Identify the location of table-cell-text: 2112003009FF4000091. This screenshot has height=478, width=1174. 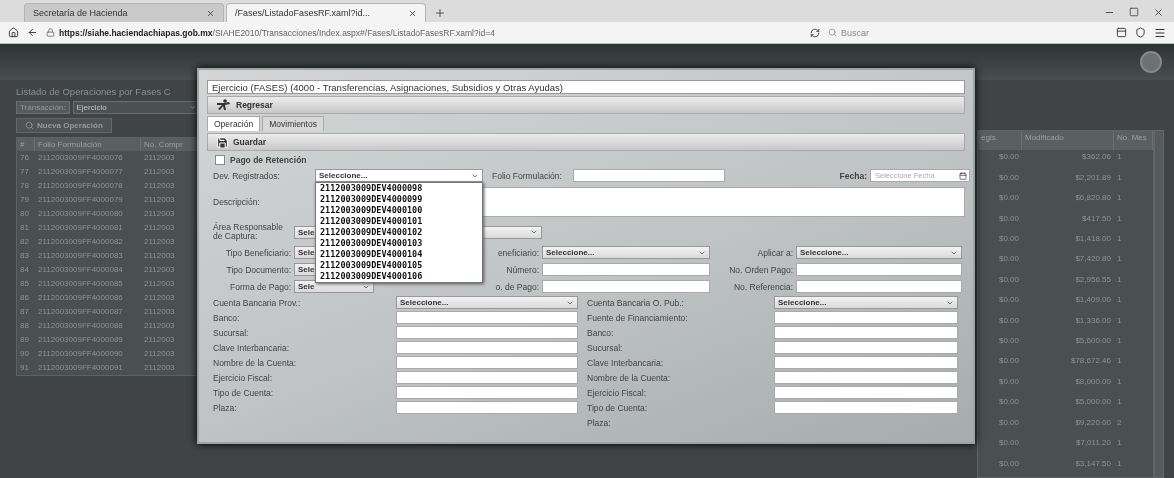
(80, 368).